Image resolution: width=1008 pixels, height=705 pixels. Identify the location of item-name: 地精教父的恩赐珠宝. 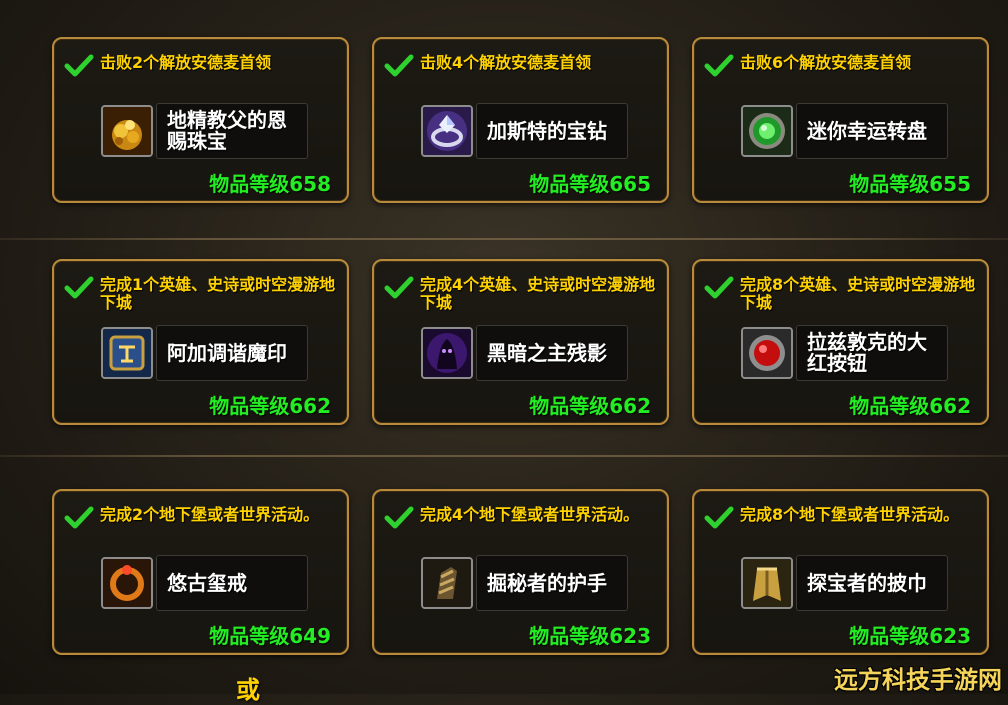
(227, 130).